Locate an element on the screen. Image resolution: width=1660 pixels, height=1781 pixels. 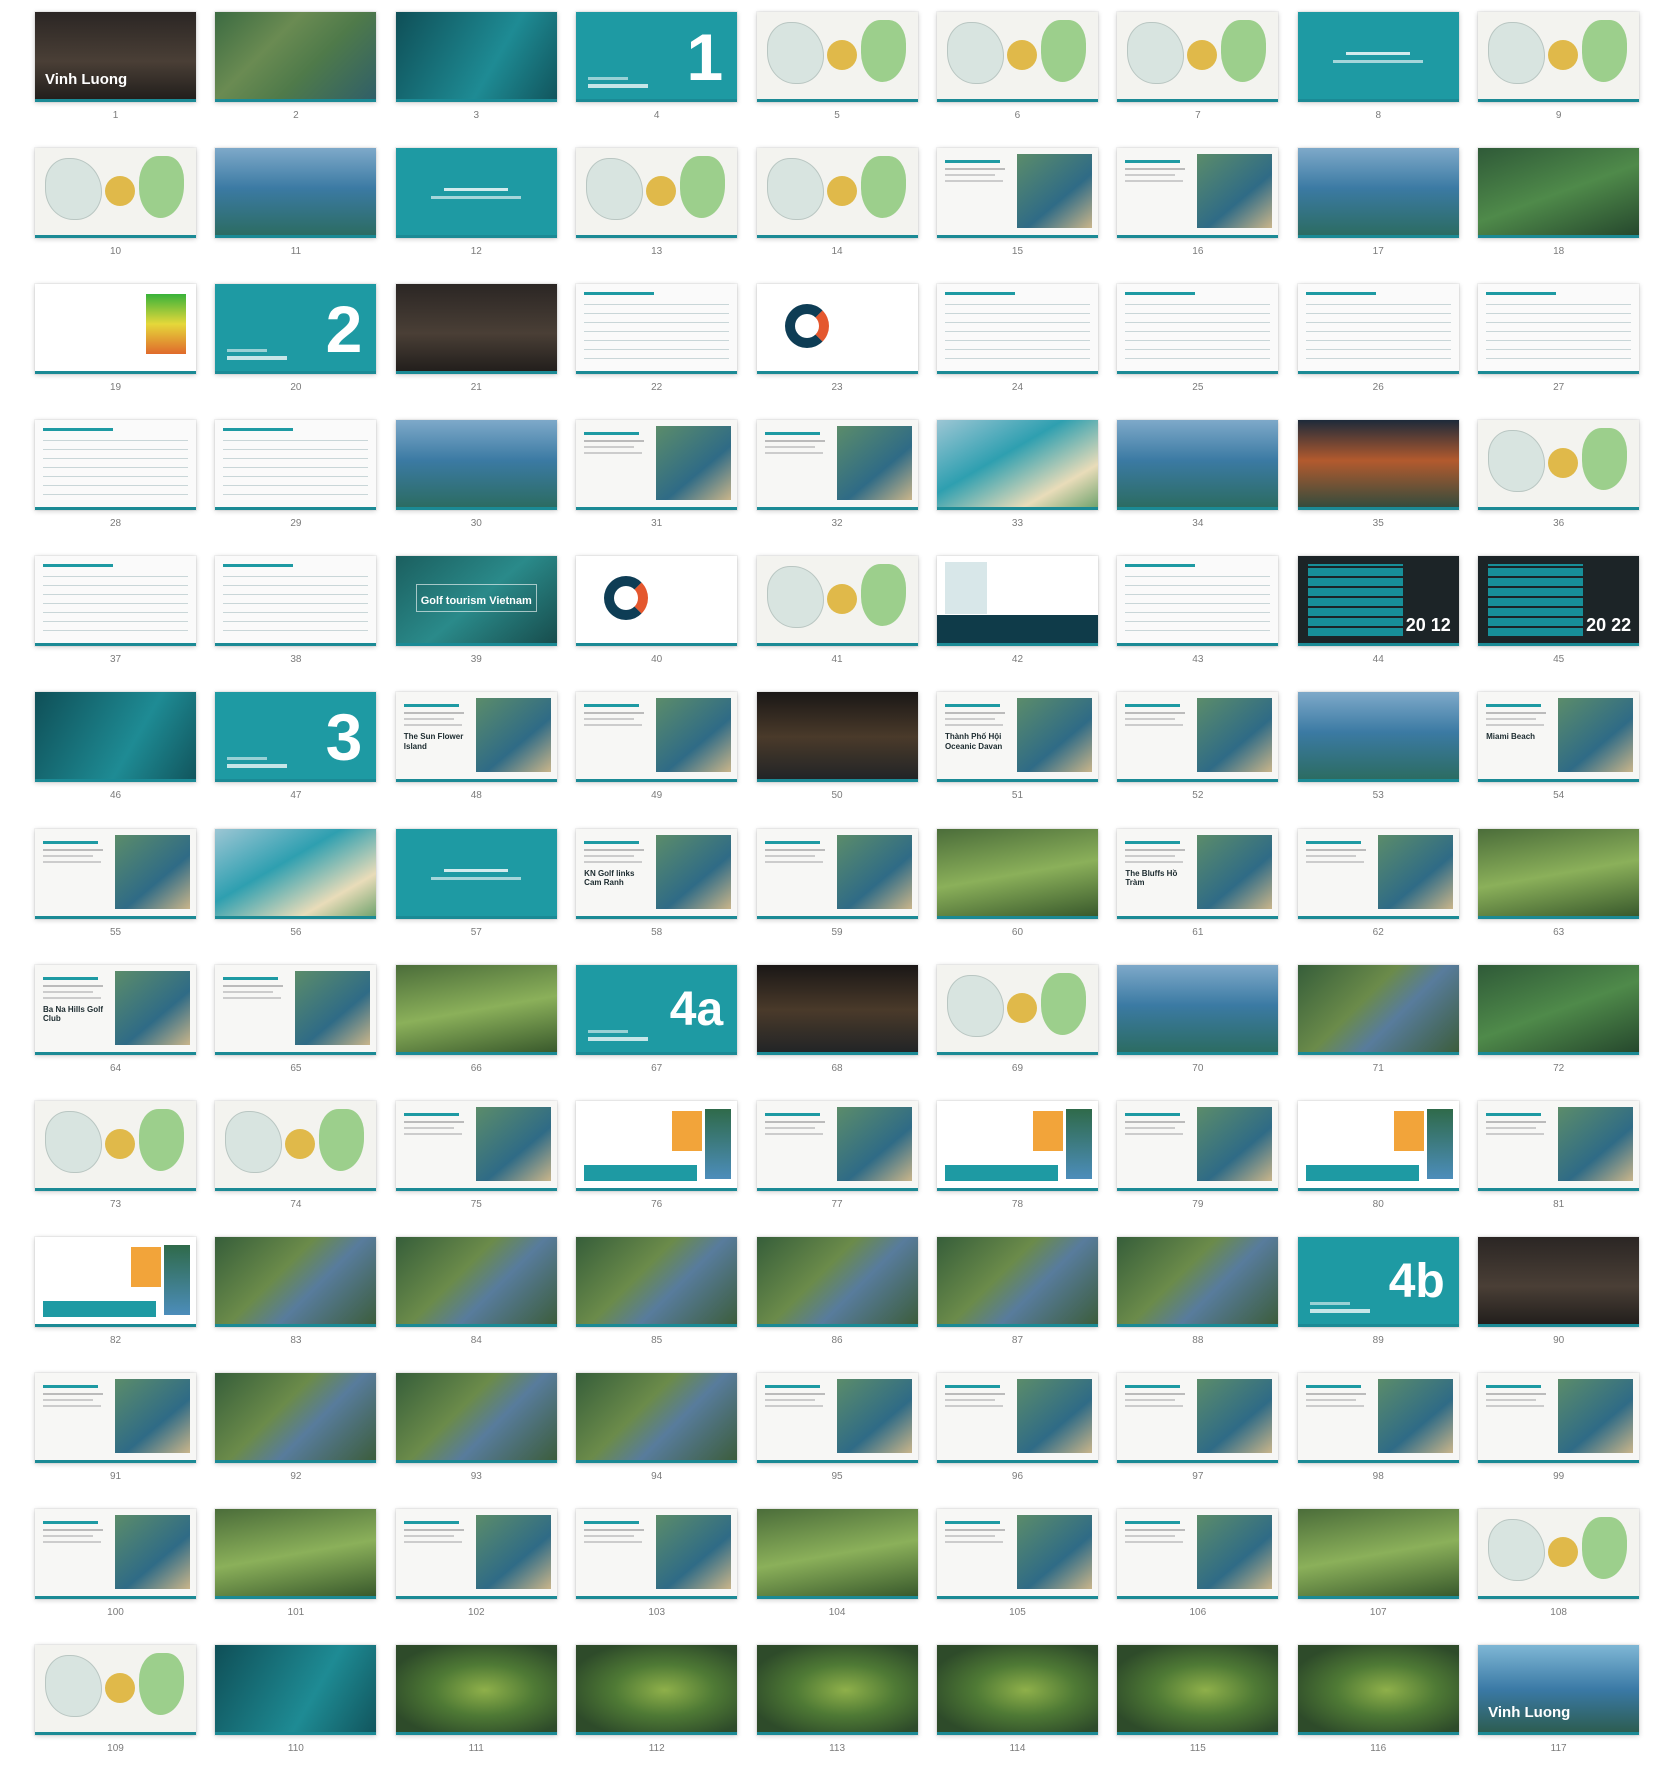
slide-thumbnail: Thành Phố Hội Oceanic Davan is located at coordinates (1017, 737).